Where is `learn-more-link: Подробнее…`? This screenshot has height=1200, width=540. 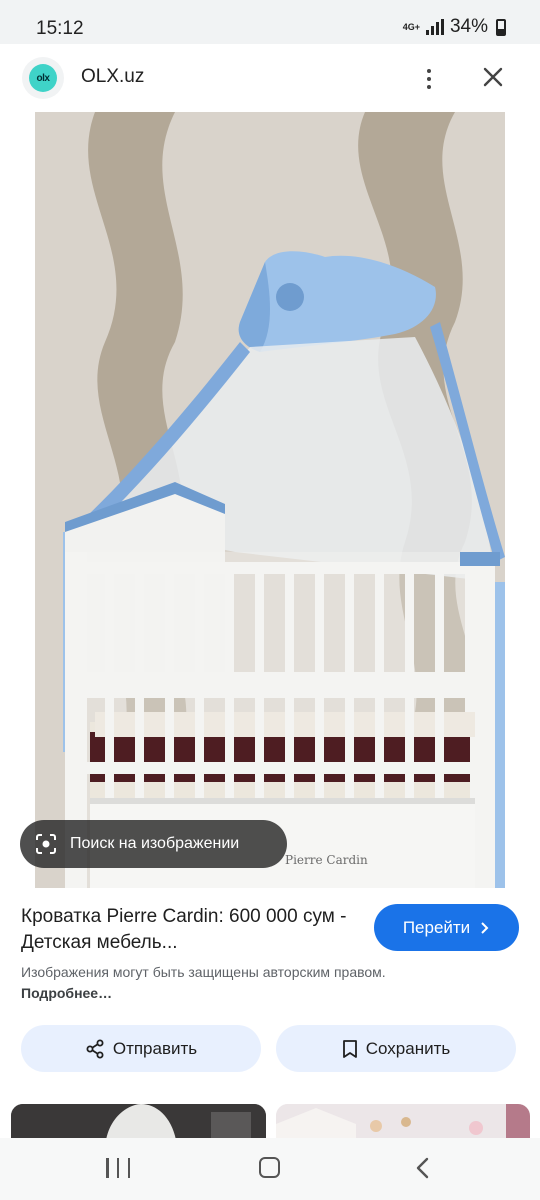
learn-more-link: Подробнее… is located at coordinates (66, 993).